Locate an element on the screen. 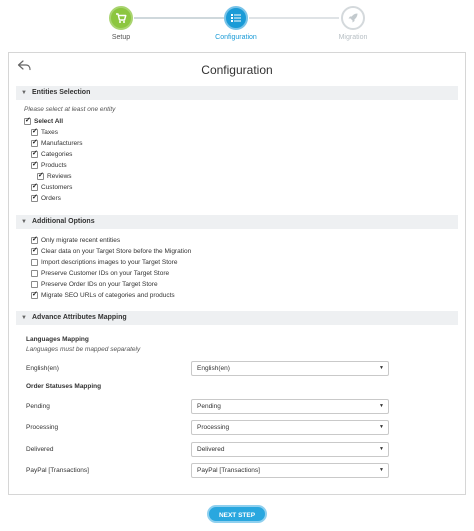 The width and height of the screenshot is (474, 531). step-migration: Migration is located at coordinates (353, 23).